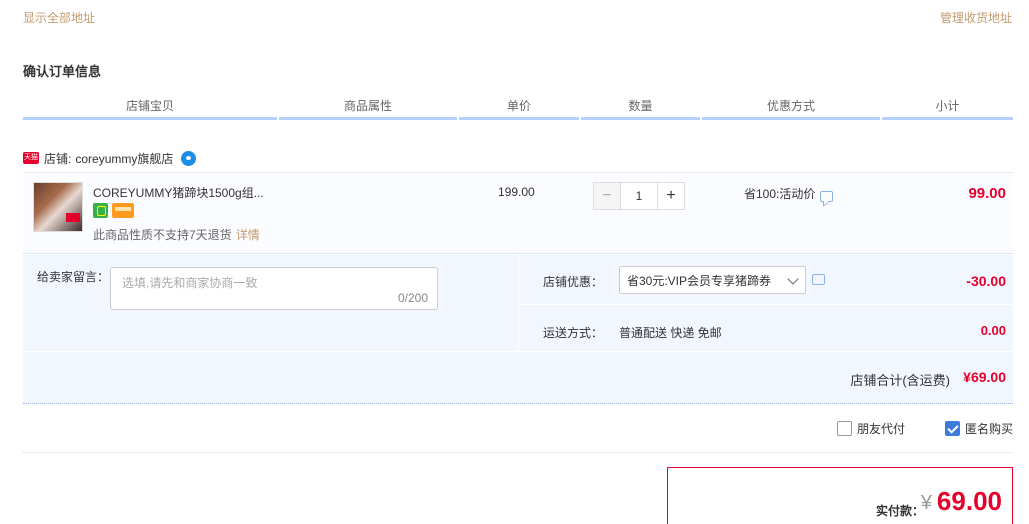  What do you see at coordinates (162, 235) in the screenshot?
I see `return-policy-text: 此商品性质不支持7天退货` at bounding box center [162, 235].